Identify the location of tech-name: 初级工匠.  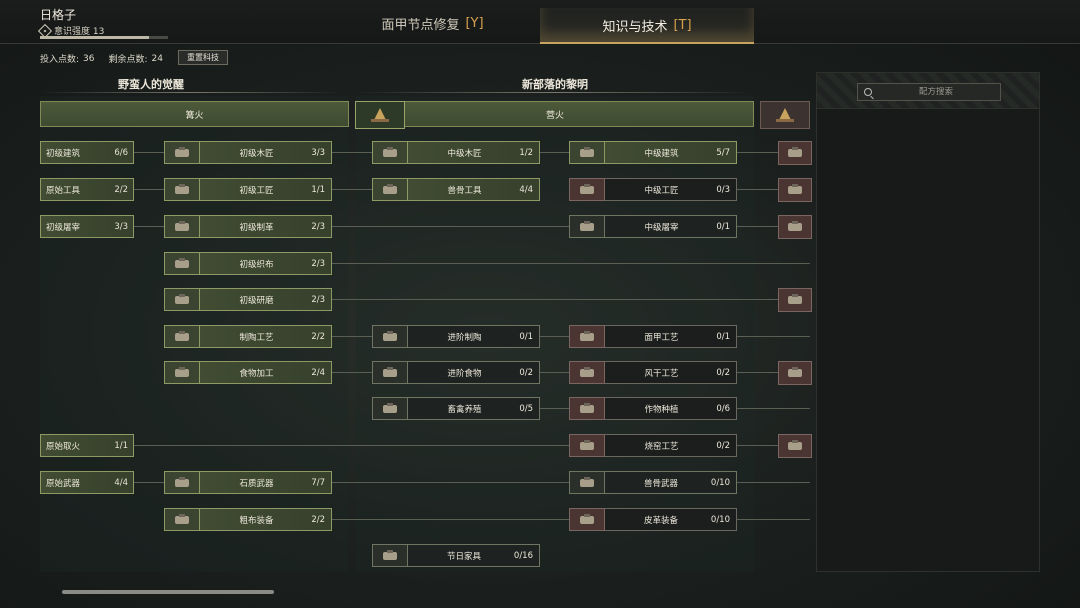
(256, 190).